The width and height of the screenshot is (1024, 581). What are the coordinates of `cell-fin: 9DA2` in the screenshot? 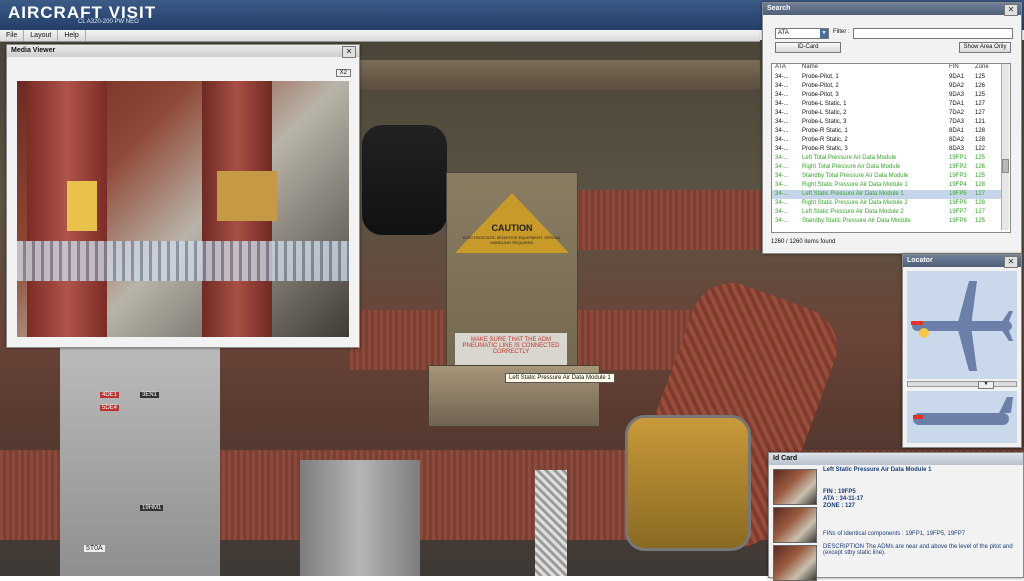 It's located at (957, 86).